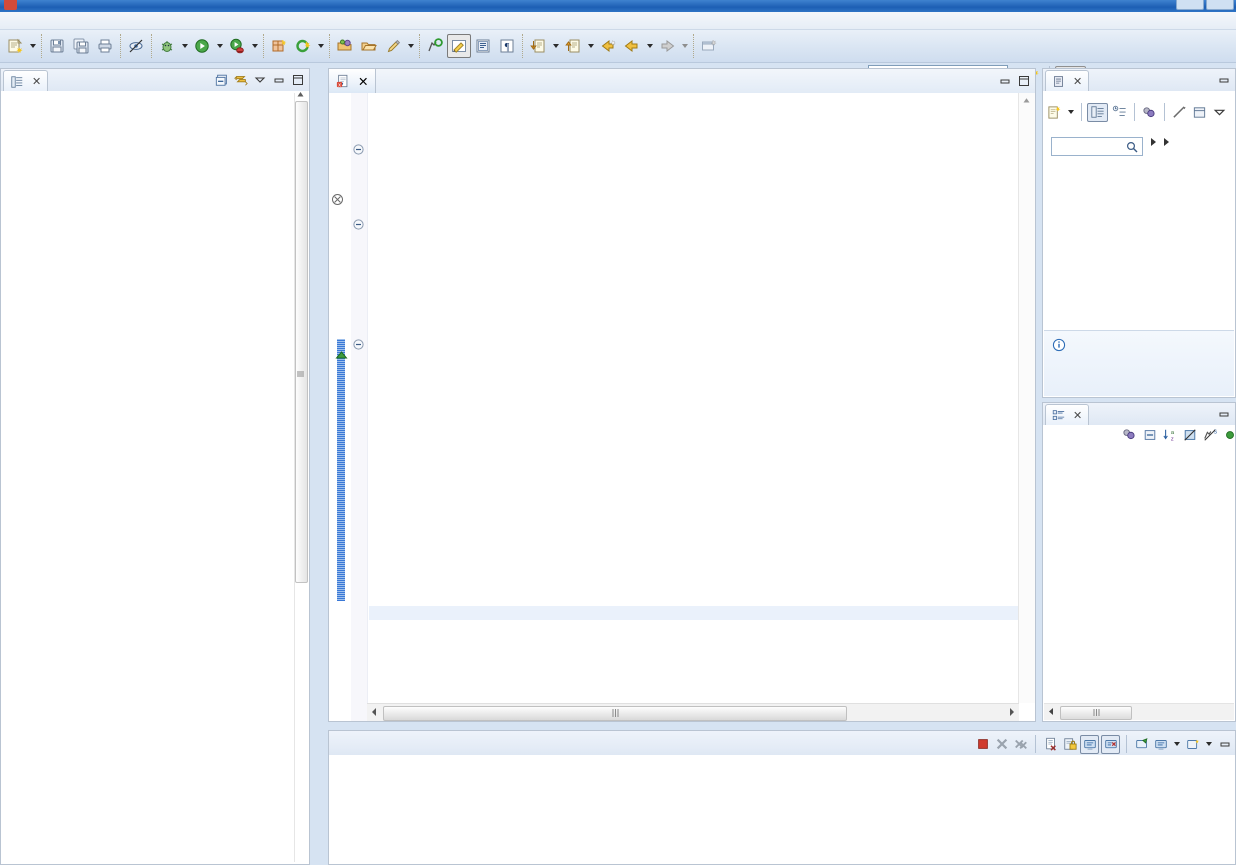 This screenshot has width=1236, height=865. What do you see at coordinates (184, 46) in the screenshot?
I see `debug-dropdown-arrow` at bounding box center [184, 46].